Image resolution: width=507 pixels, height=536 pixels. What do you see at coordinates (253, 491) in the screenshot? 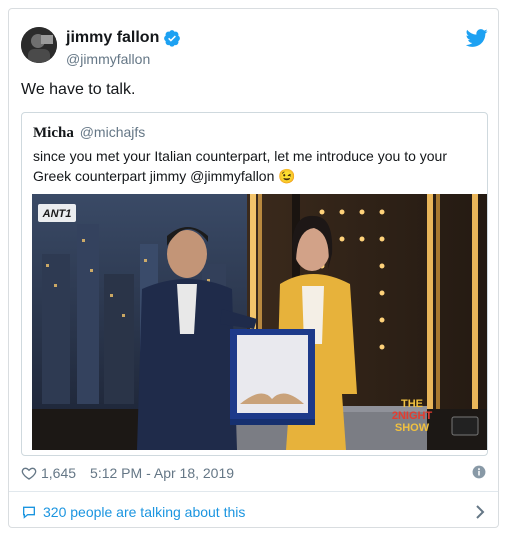
I see `footer-divider` at bounding box center [253, 491].